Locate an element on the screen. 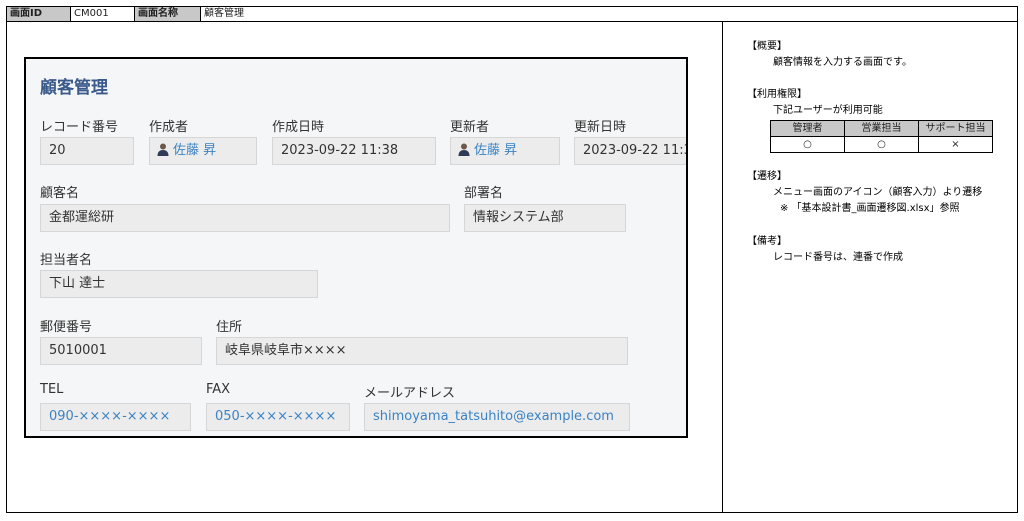 The height and width of the screenshot is (521, 1024). fax-label: FAX is located at coordinates (218, 389).